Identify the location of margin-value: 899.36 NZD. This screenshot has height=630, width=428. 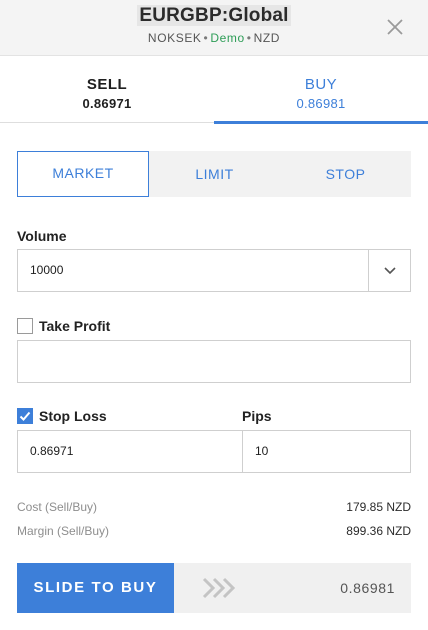
(378, 531).